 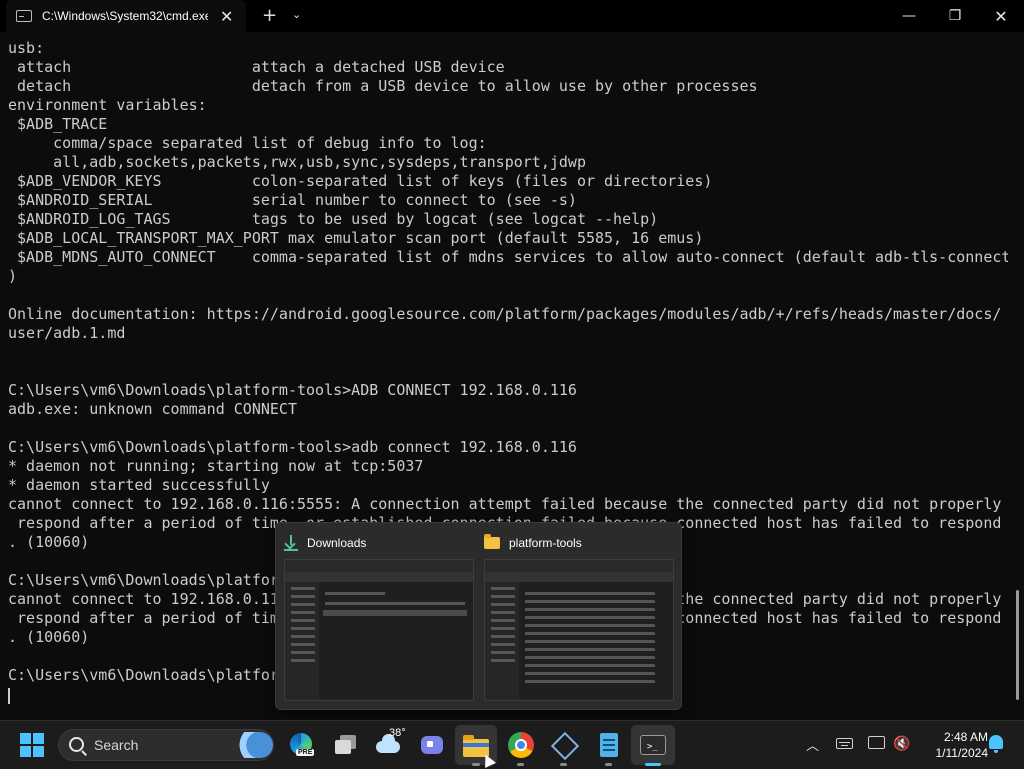 I want to click on taskbar: Search PRE 38° >_ ︿ 🔇 2:48 AM 1/11/2024, so click(x=512, y=744).